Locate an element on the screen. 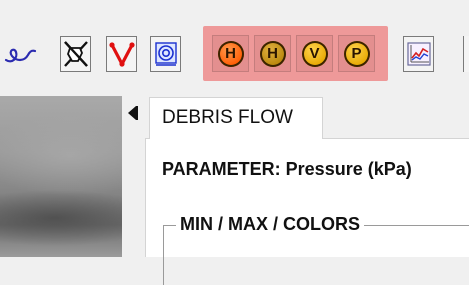 The height and width of the screenshot is (285, 469). curl-stroke-tool-button is located at coordinates (20, 53).